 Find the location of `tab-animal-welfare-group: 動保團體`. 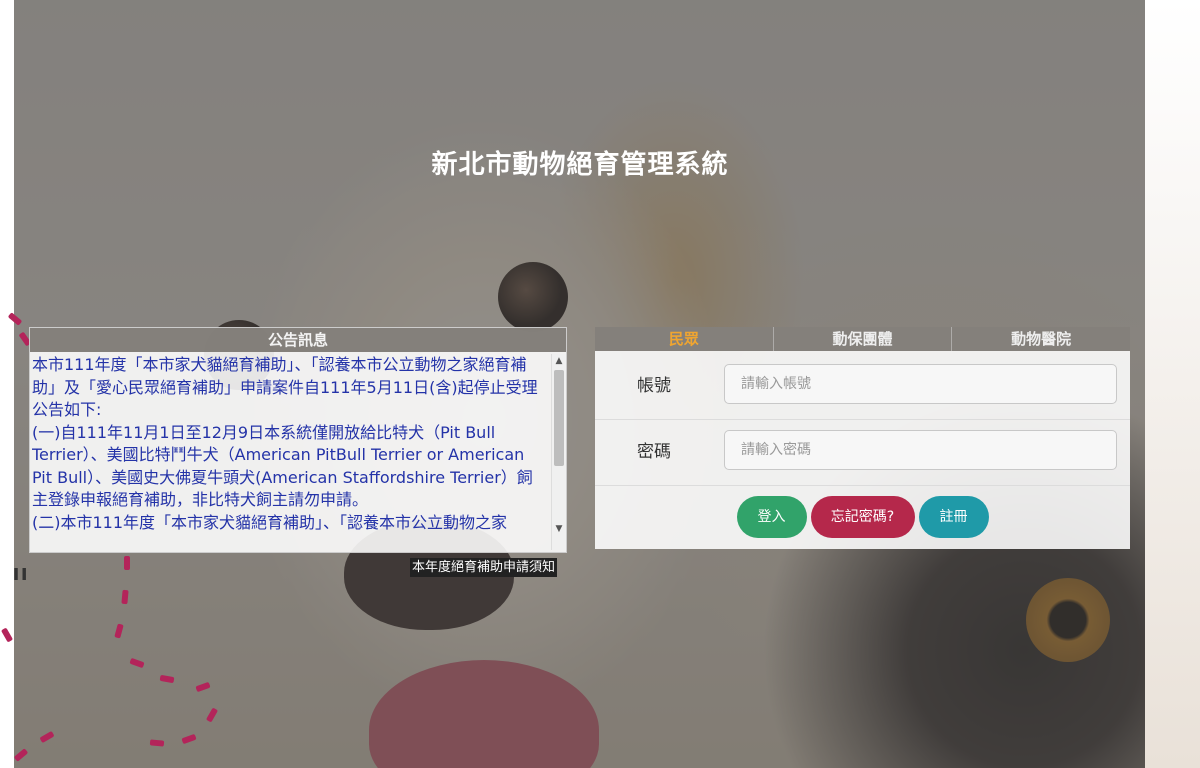

tab-animal-welfare-group: 動保團體 is located at coordinates (863, 339).